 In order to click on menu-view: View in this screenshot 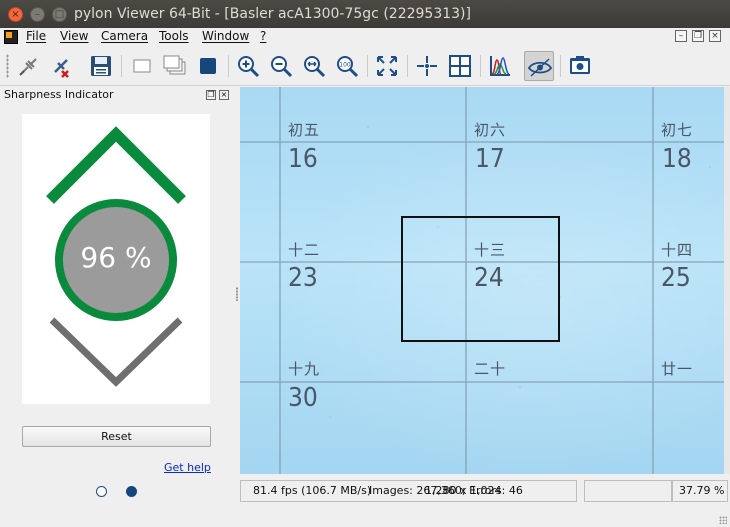, I will do `click(74, 36)`.